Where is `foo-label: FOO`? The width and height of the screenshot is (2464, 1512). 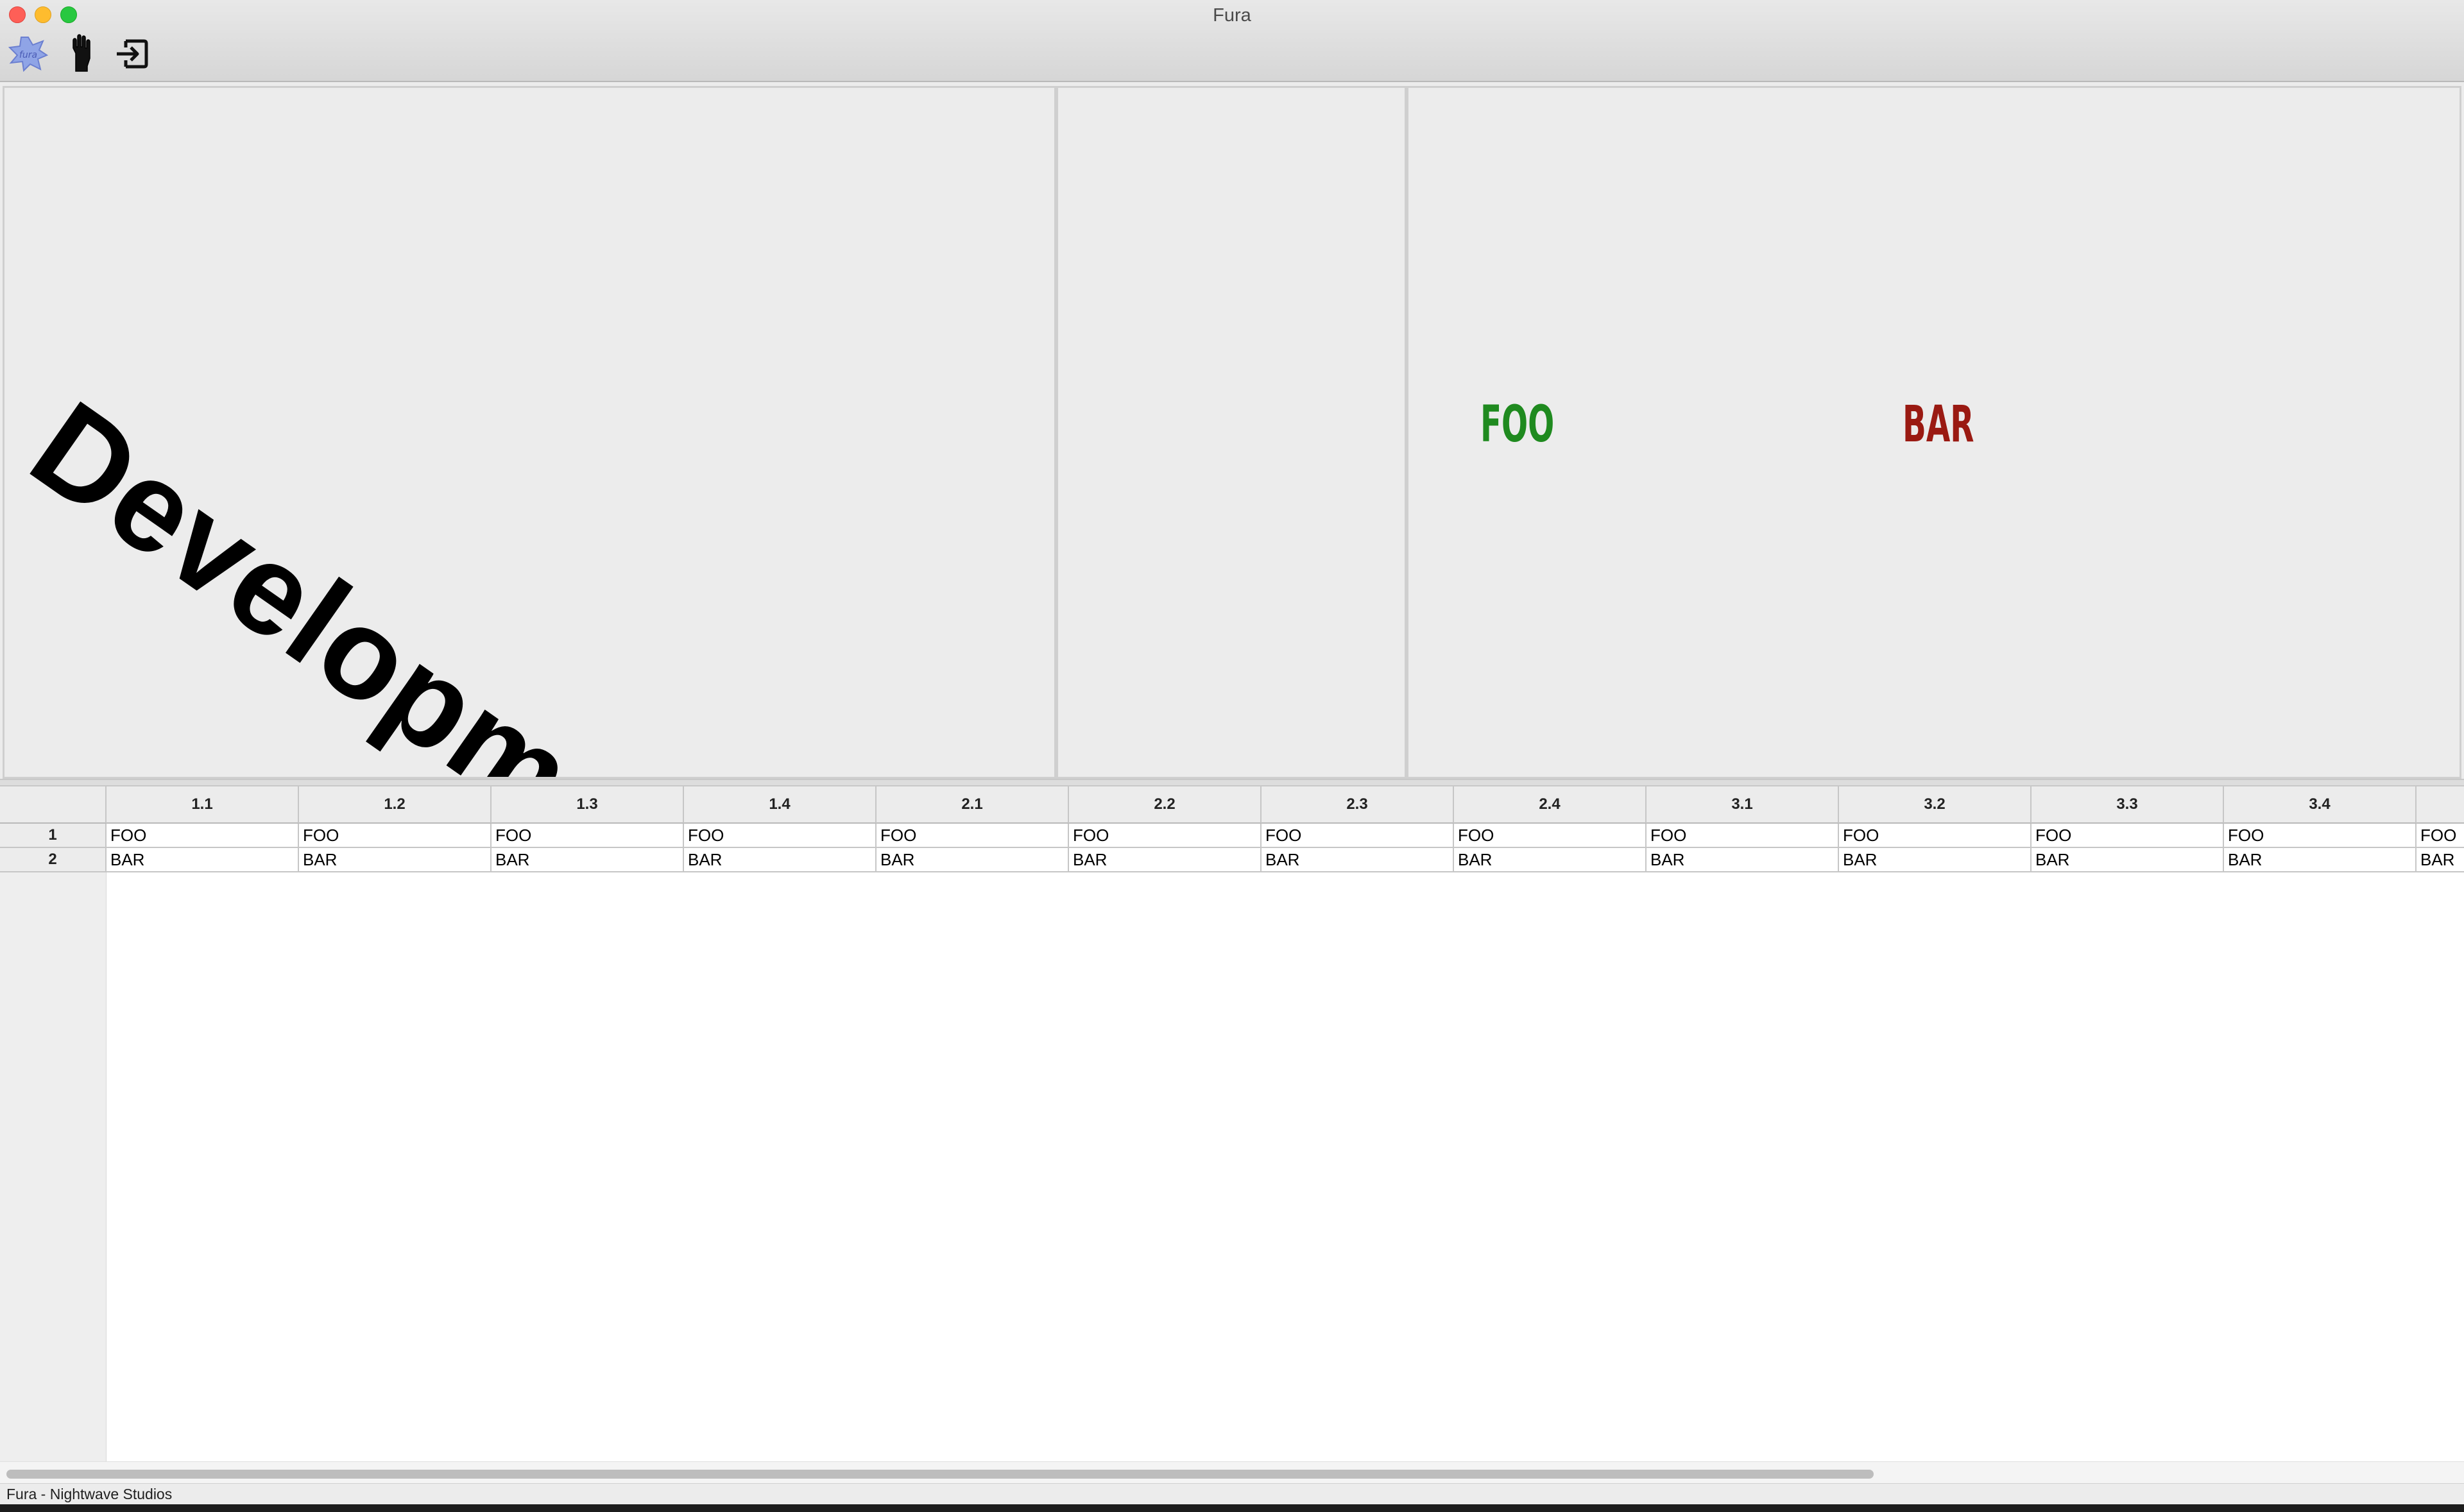
foo-label: FOO is located at coordinates (1518, 425).